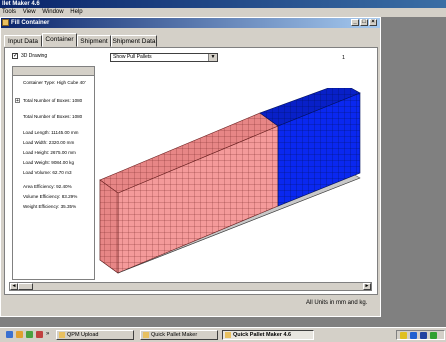 This screenshot has height=342, width=446. I want to click on expand-icon: +, so click(17, 101).